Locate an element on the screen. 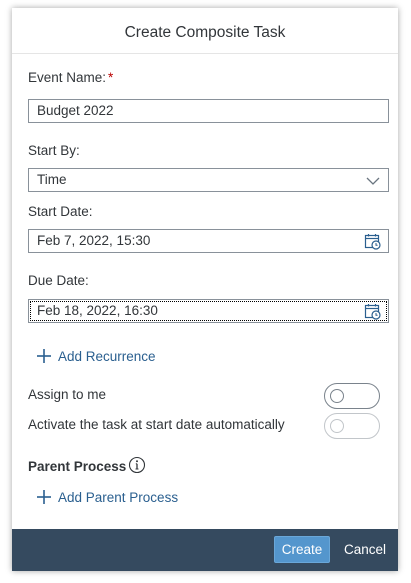 The image size is (411, 583). parent-process-title: Parent Process is located at coordinates (77, 466).